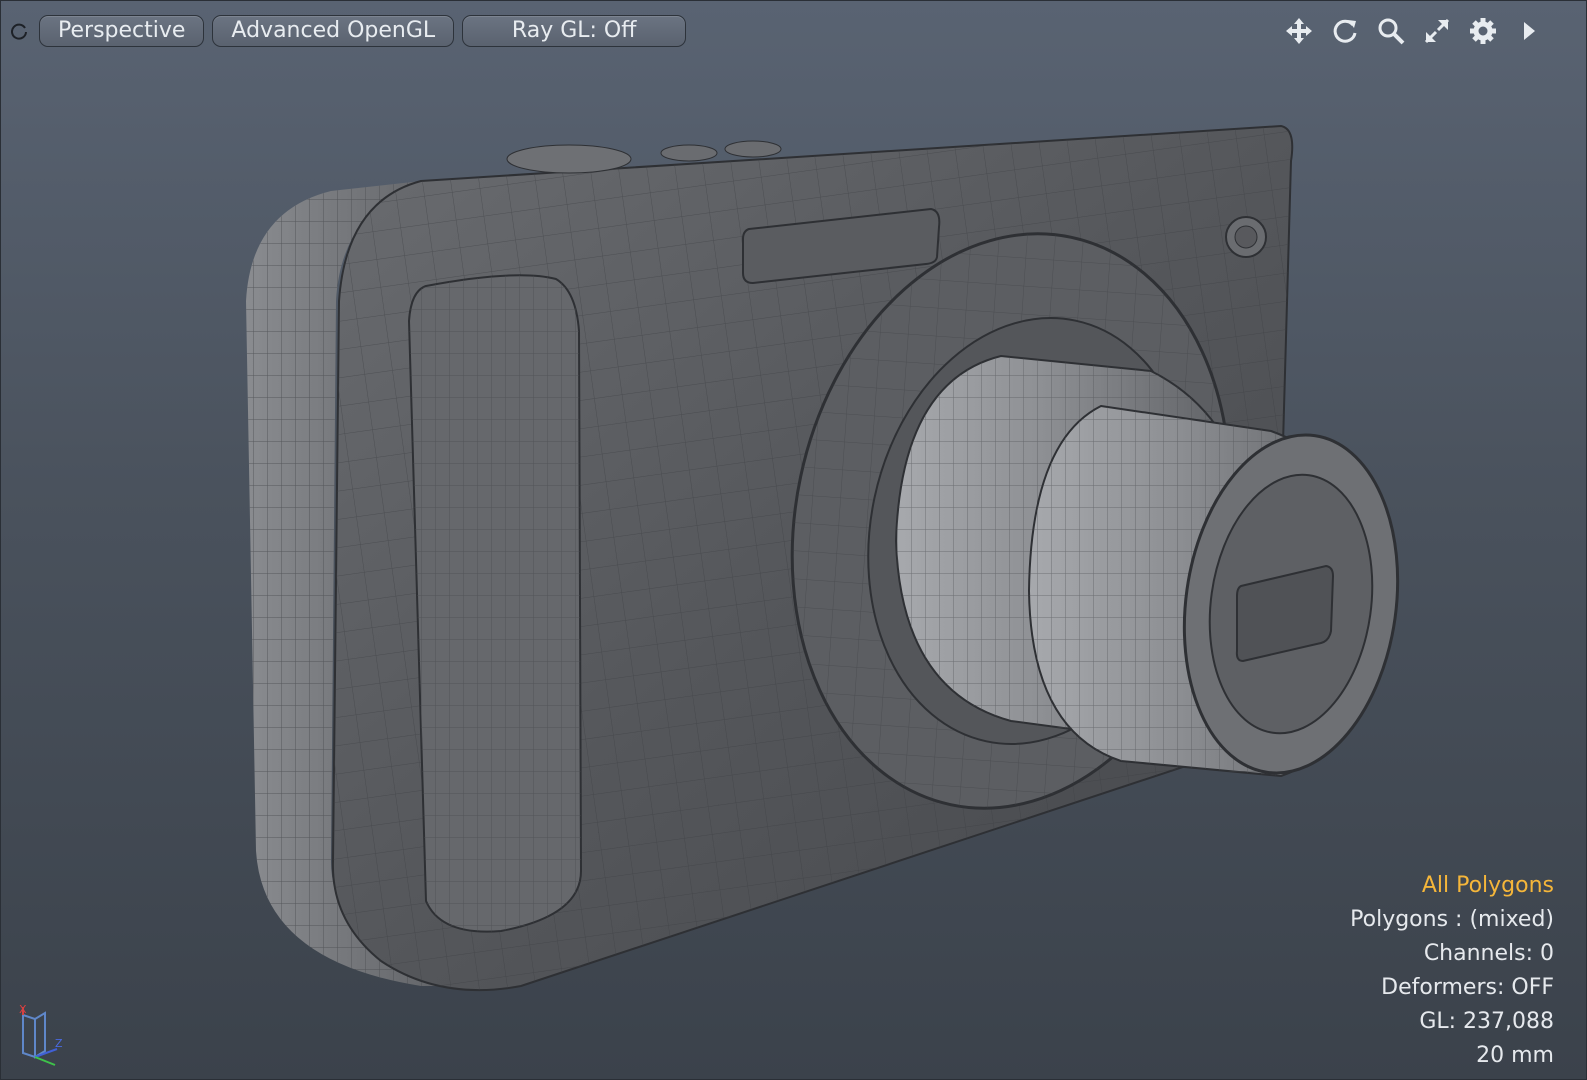 Image resolution: width=1587 pixels, height=1080 pixels. Describe the element at coordinates (1437, 31) in the screenshot. I see `maximize-icon` at that location.